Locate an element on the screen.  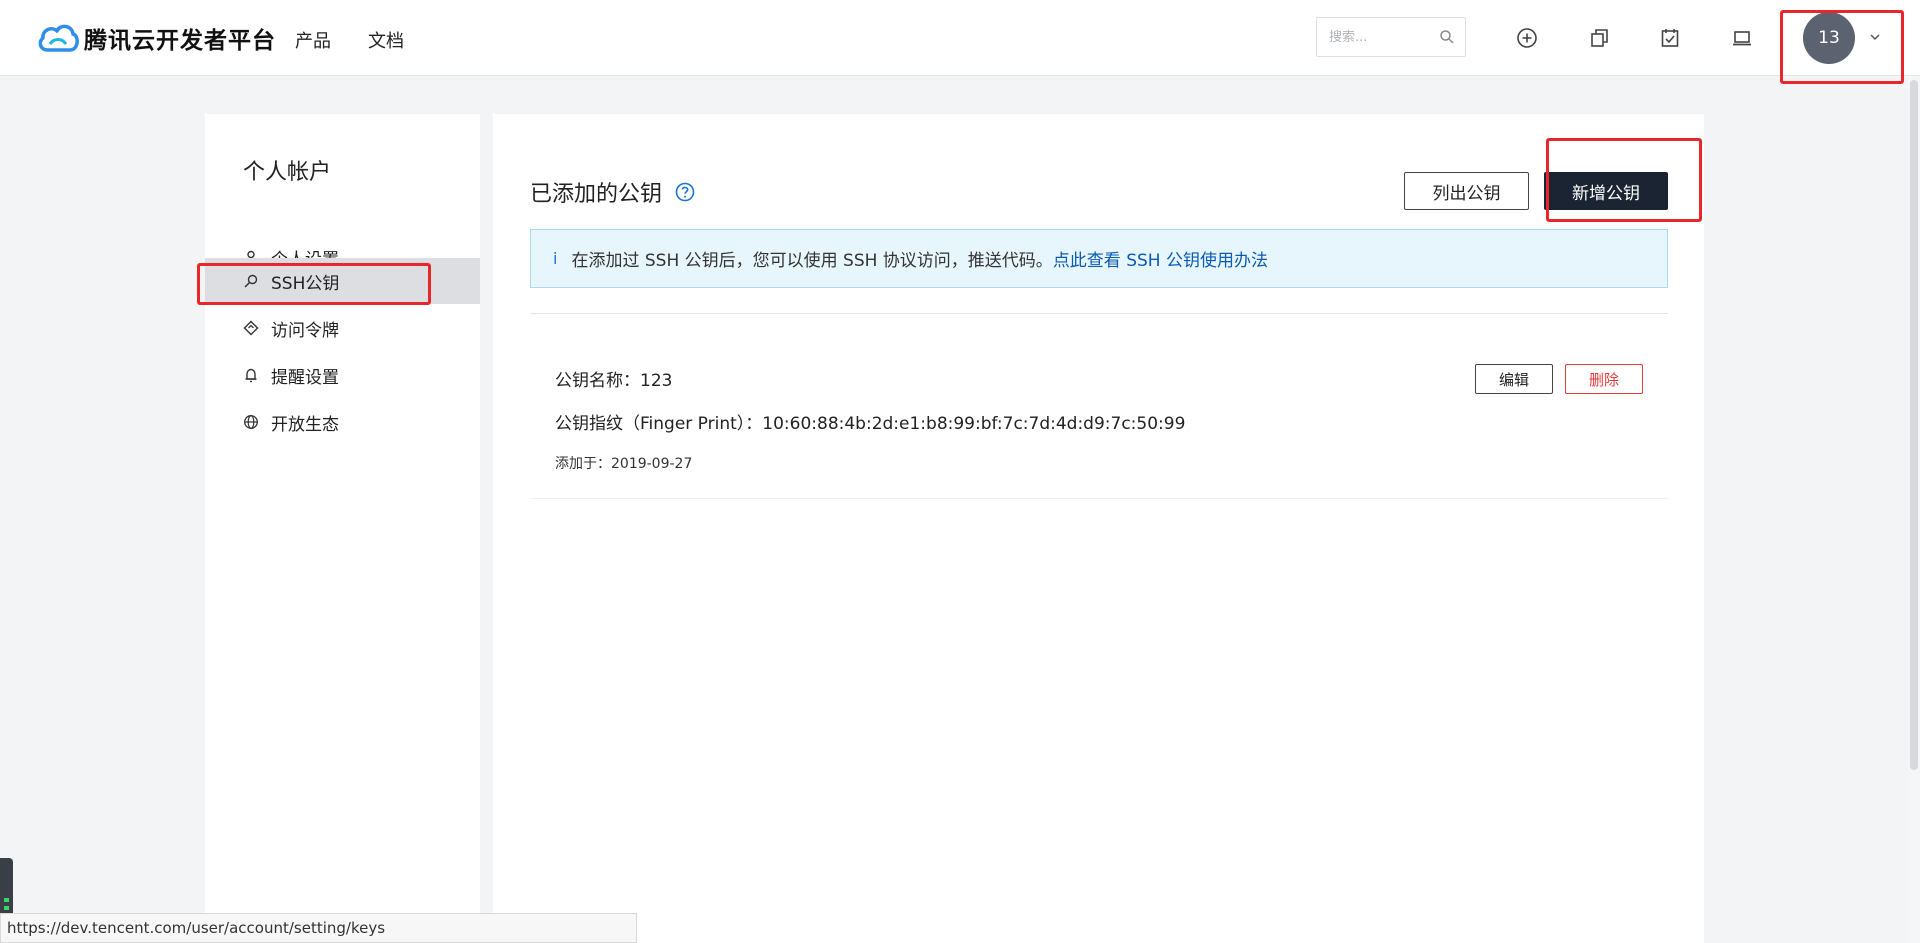
account-sidebar: 个人帐户 个人设置 SSH公钥 访问令牌 提醒设置 is located at coordinates (342, 528).